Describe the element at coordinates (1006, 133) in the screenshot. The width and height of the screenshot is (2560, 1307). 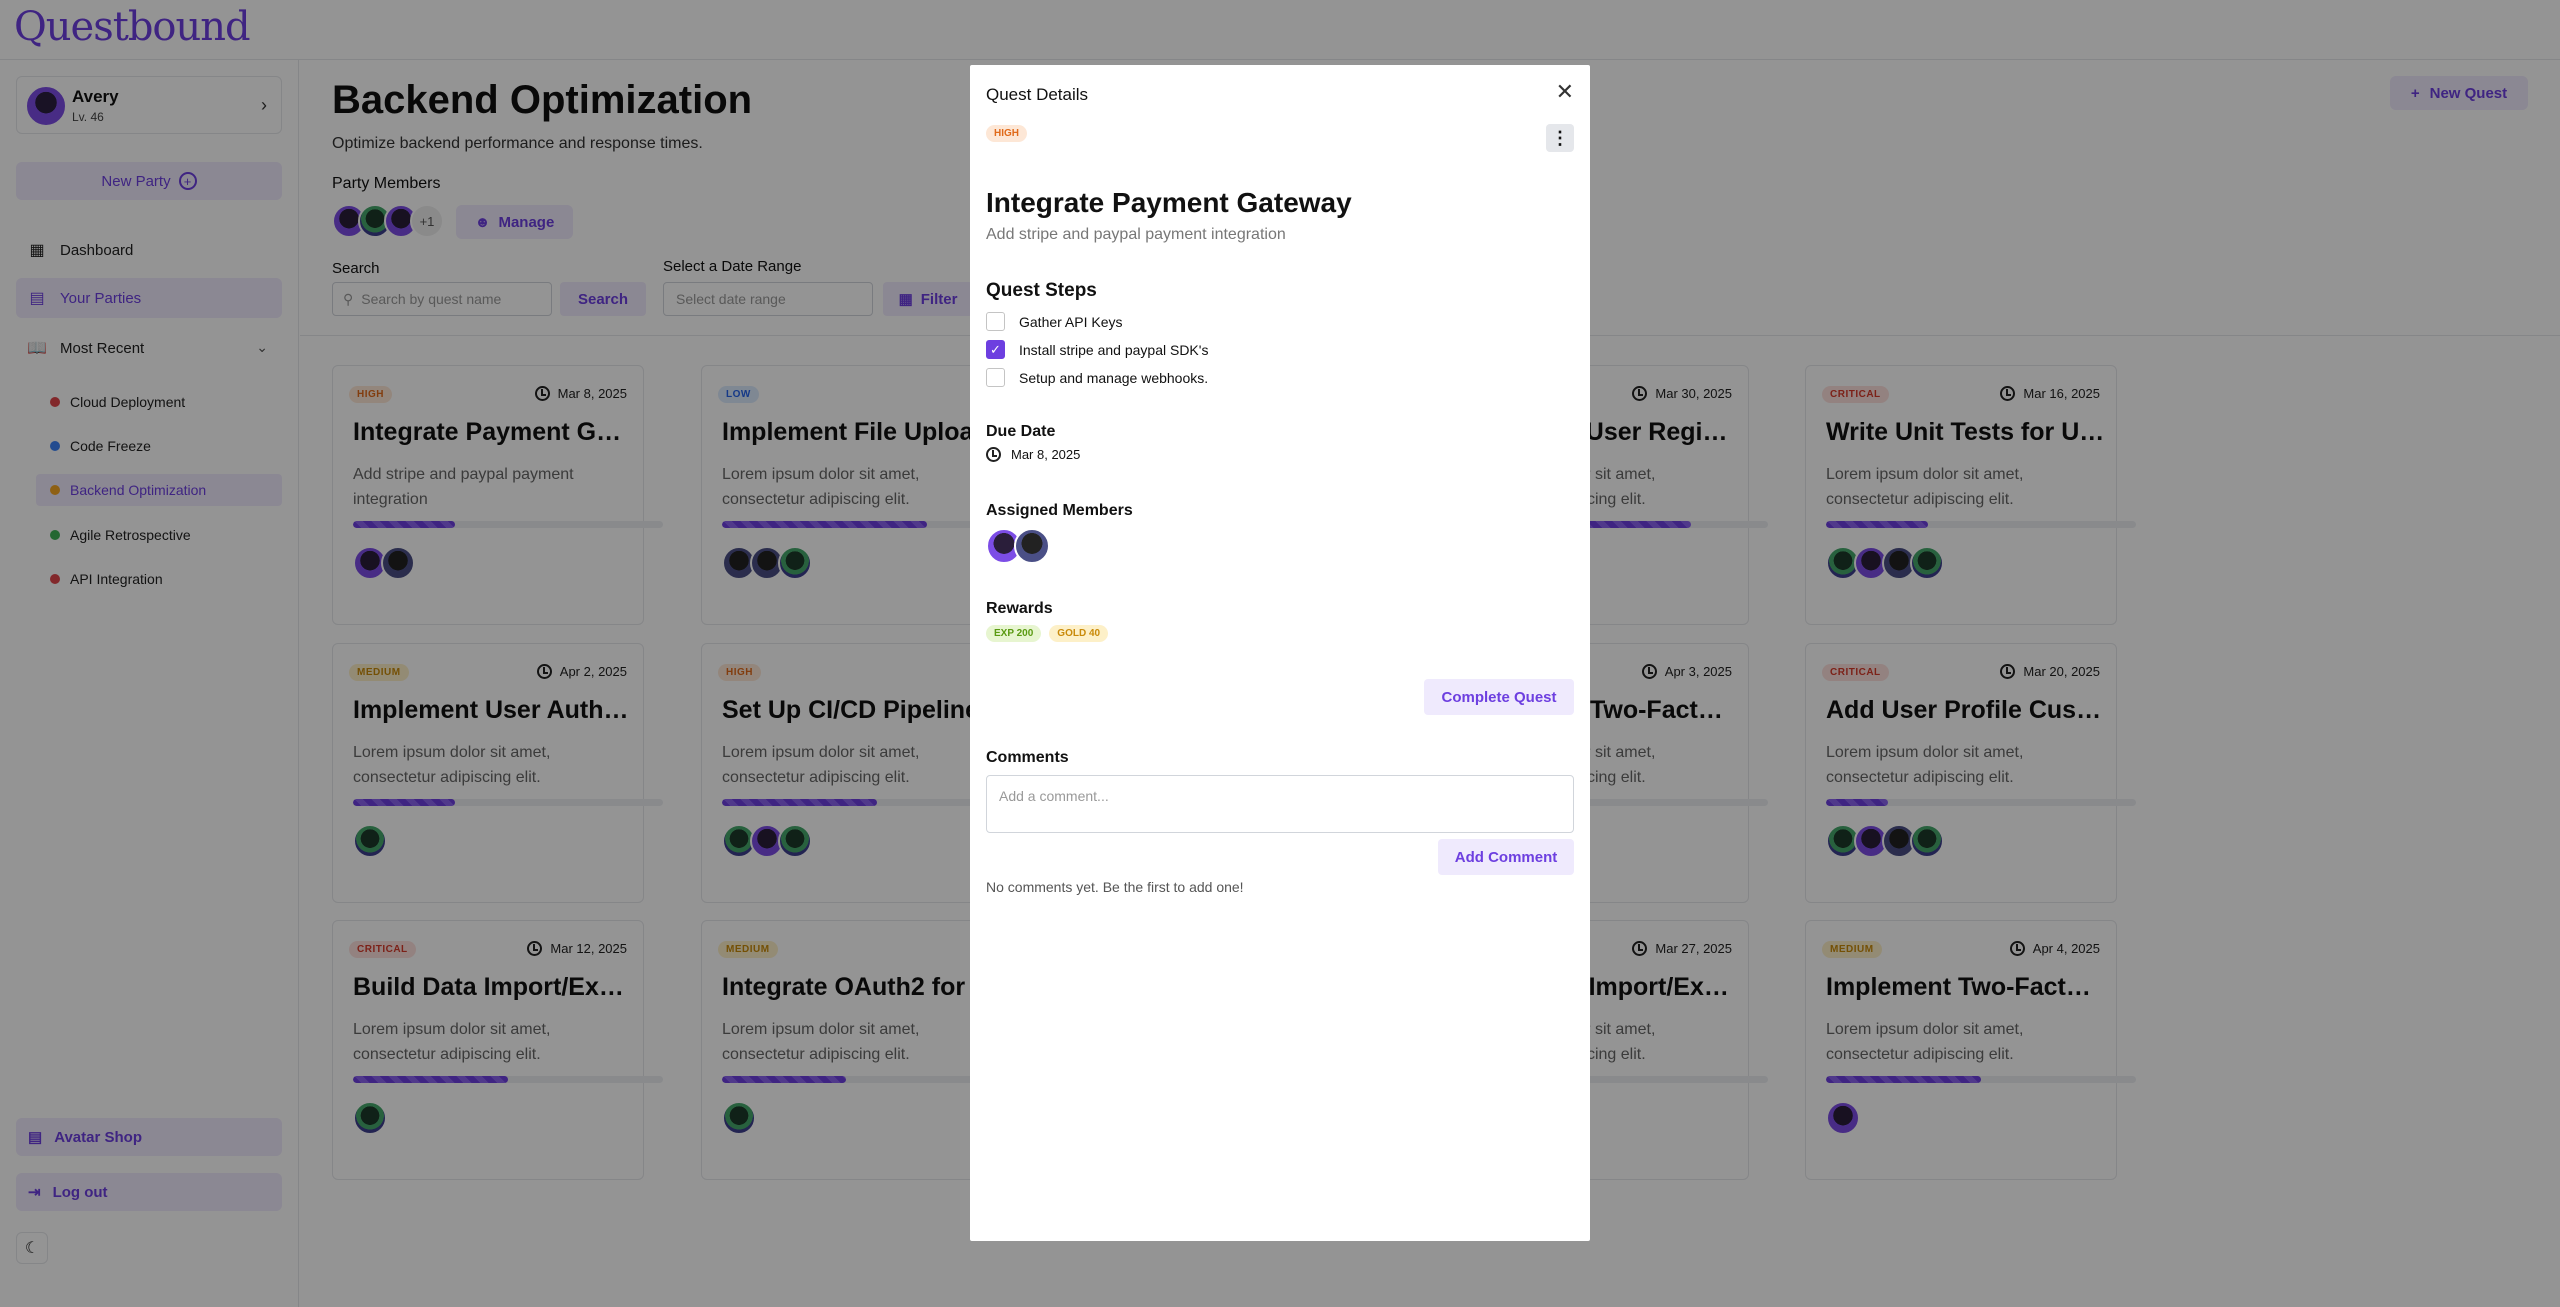
I see `priority-badge: HIGH` at that location.